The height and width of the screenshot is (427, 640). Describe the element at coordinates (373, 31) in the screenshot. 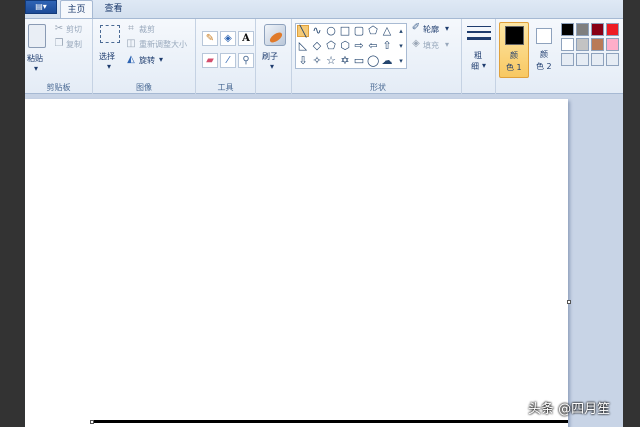

I see `polygon-shape-icon: ⬠` at that location.